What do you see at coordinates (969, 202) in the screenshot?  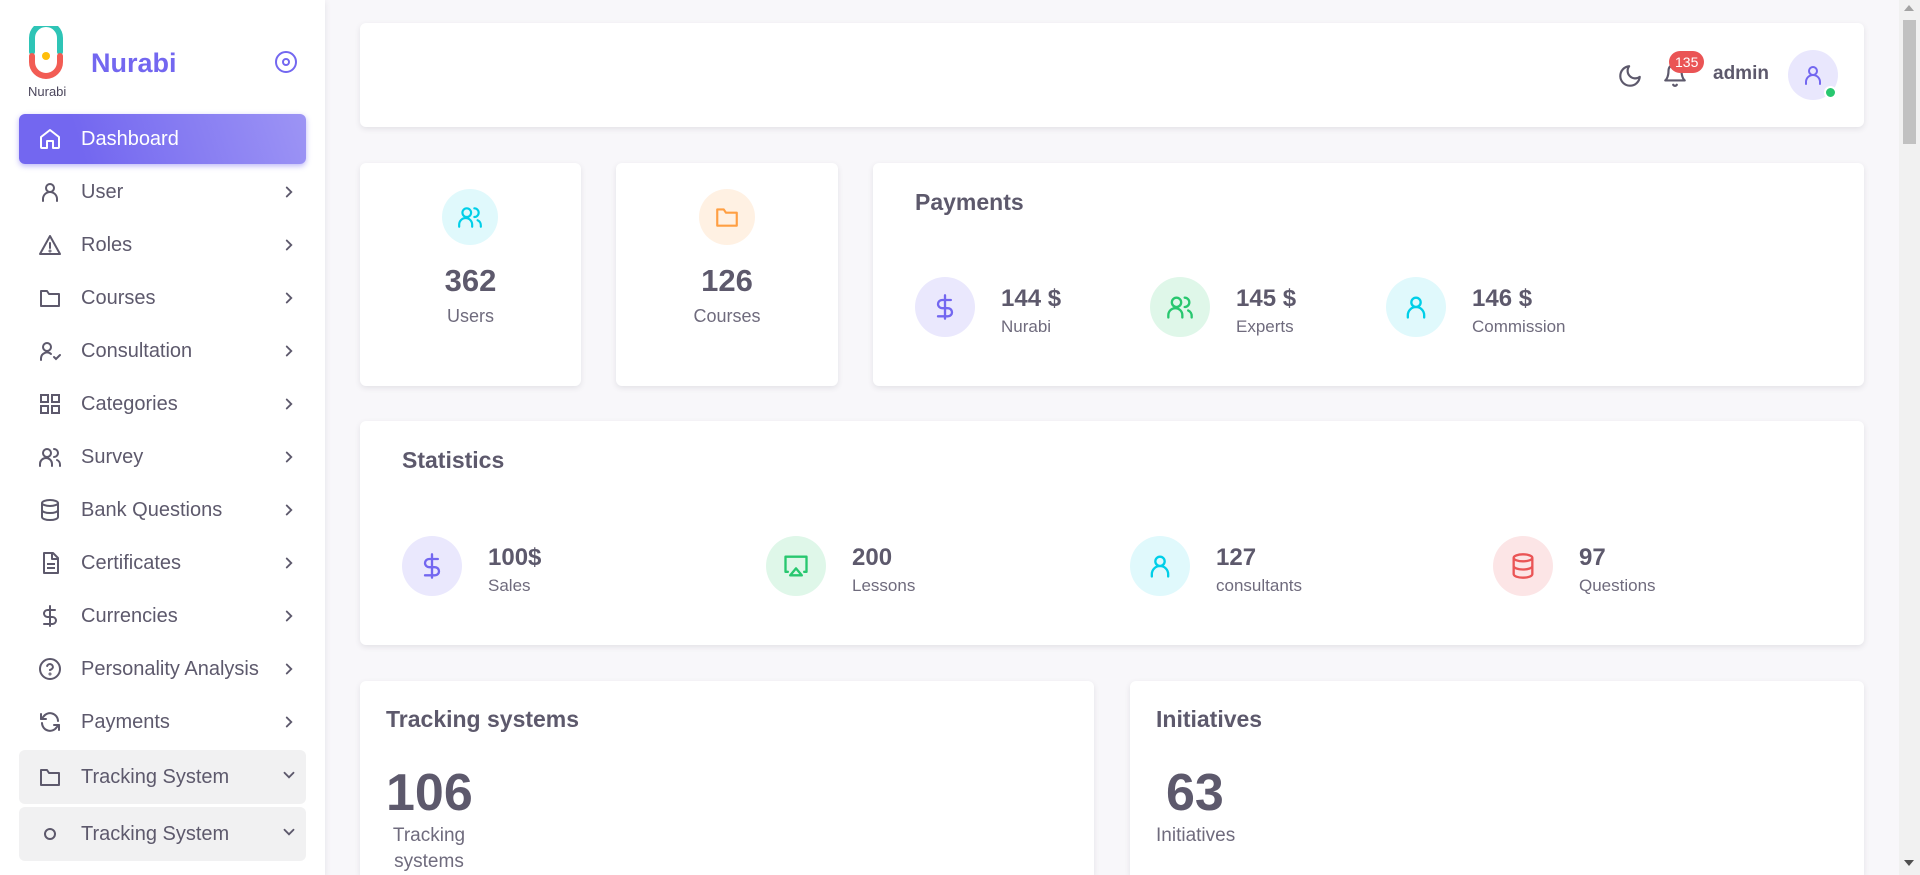 I see `card-title: Payments` at bounding box center [969, 202].